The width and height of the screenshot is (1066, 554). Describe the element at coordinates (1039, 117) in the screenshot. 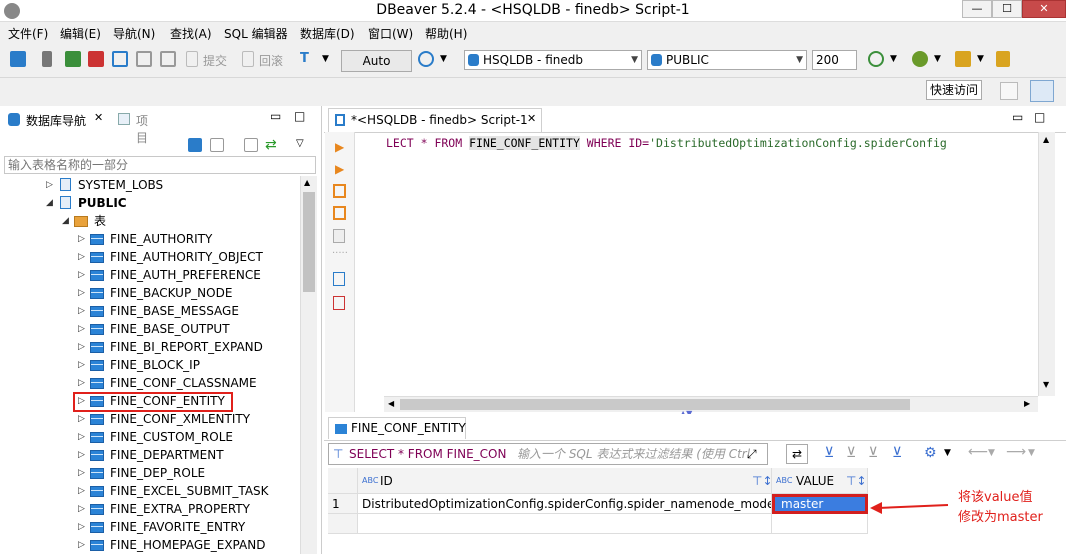

I see `maximize-editor-icon: □` at that location.